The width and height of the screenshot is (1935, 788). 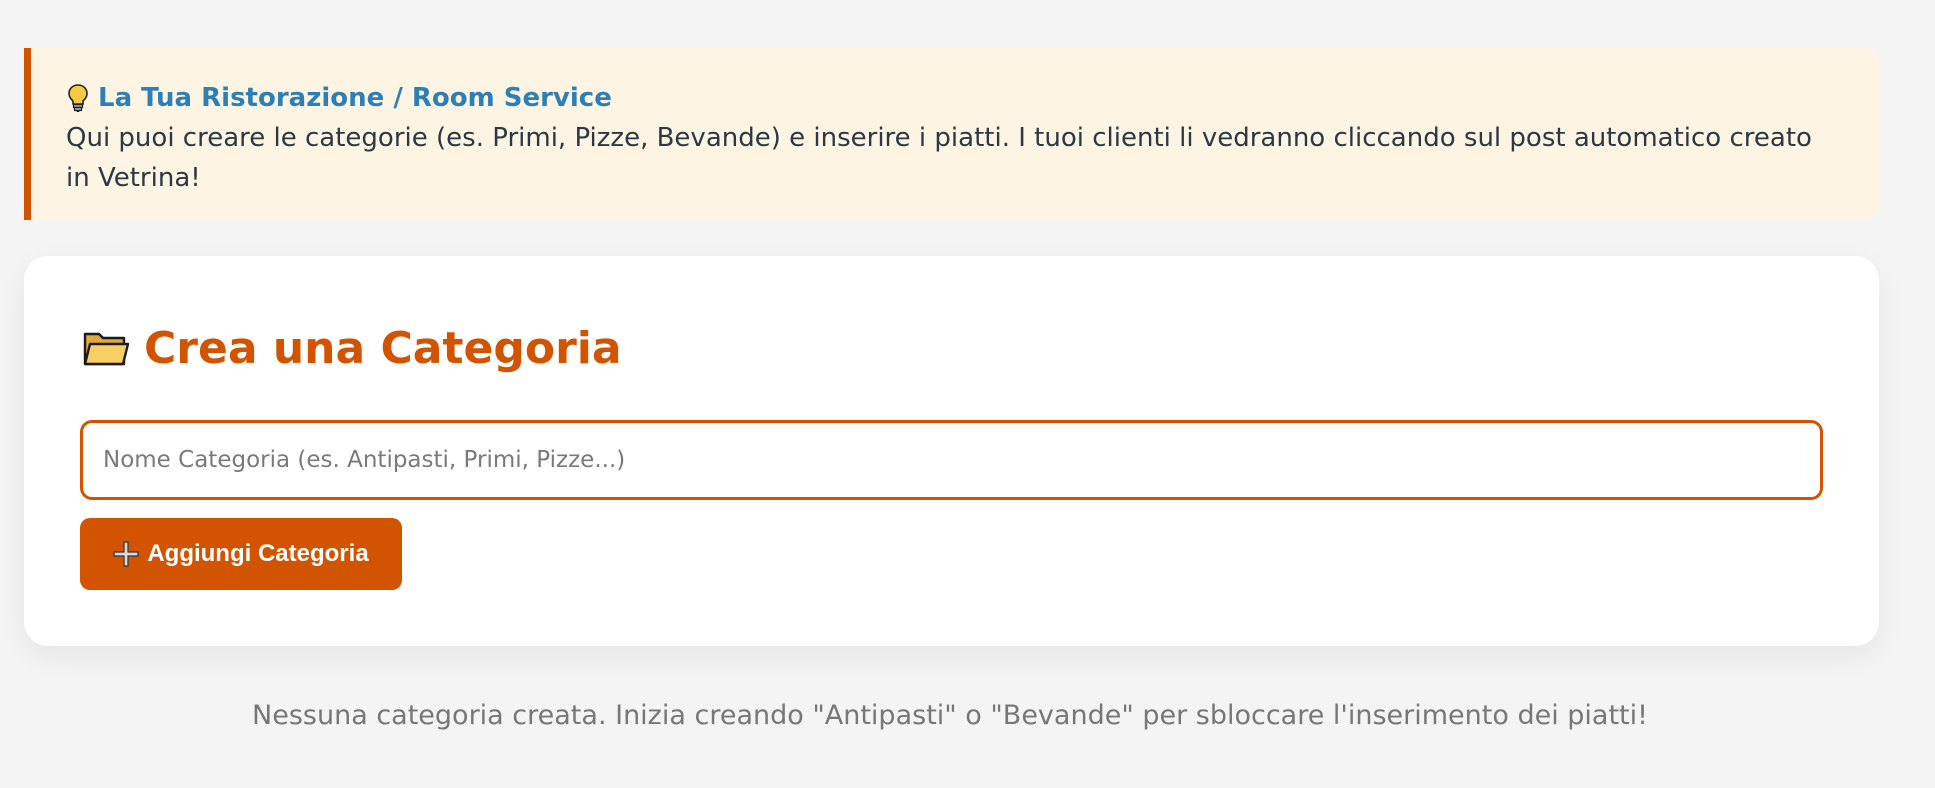 What do you see at coordinates (258, 553) in the screenshot?
I see `add-category-label: Aggiungi Categoria` at bounding box center [258, 553].